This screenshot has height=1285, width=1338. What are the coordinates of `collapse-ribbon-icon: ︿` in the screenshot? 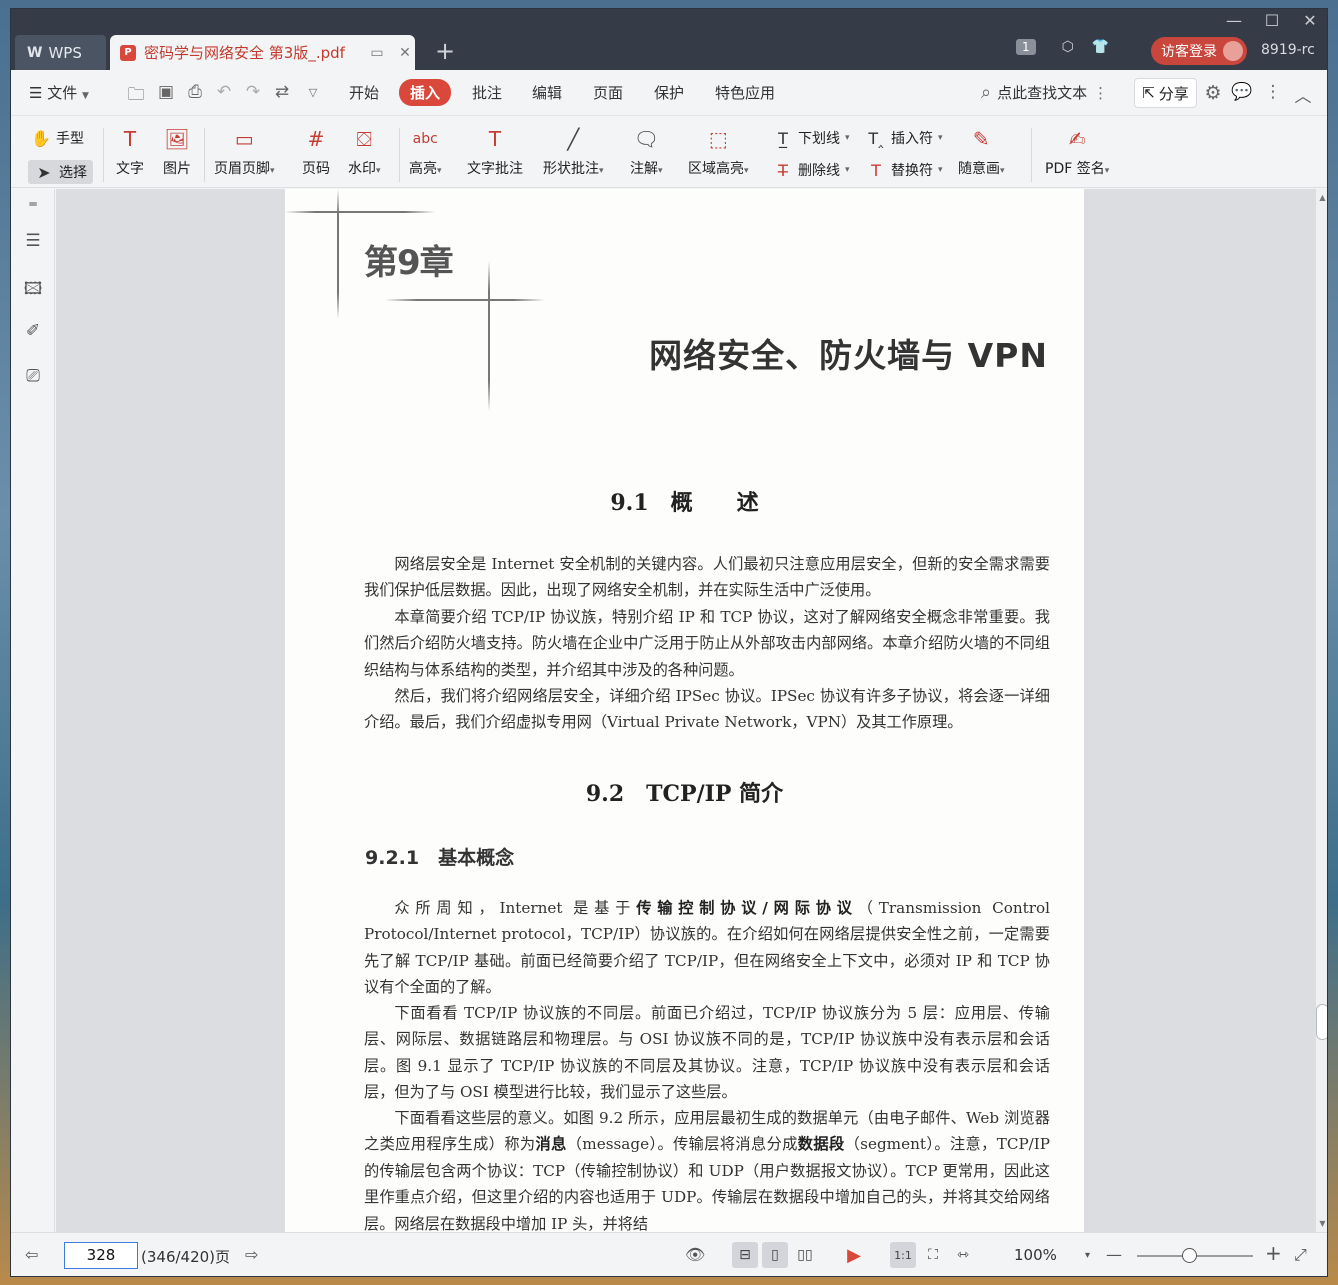 It's located at (1303, 94).